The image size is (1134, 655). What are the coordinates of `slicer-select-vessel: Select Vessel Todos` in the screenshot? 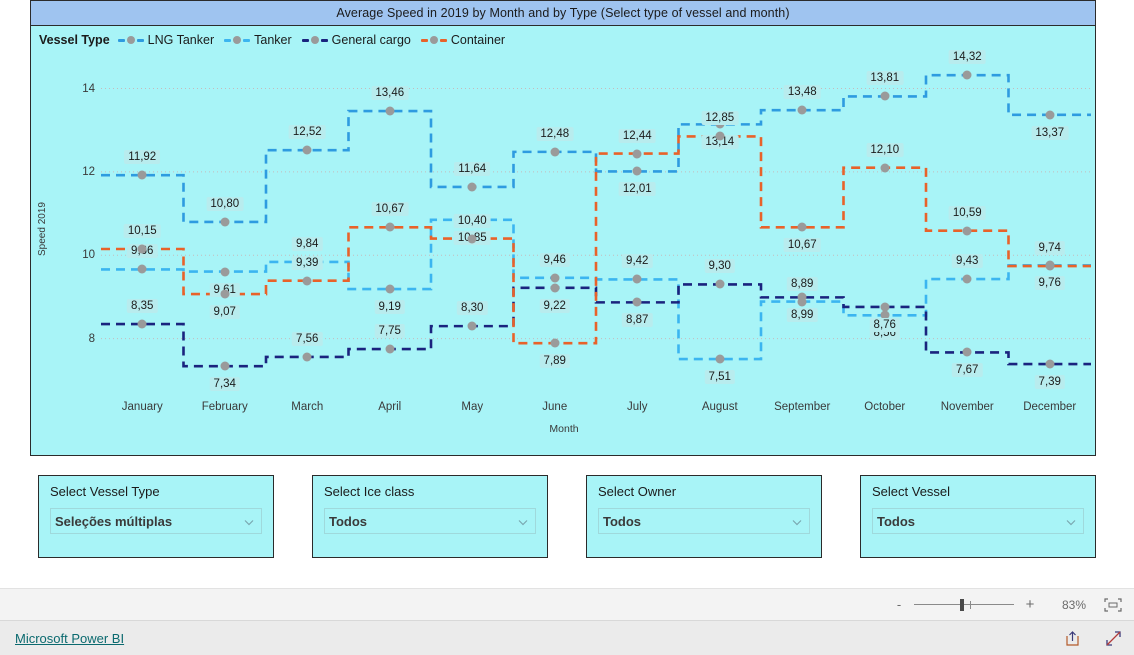 It's located at (978, 516).